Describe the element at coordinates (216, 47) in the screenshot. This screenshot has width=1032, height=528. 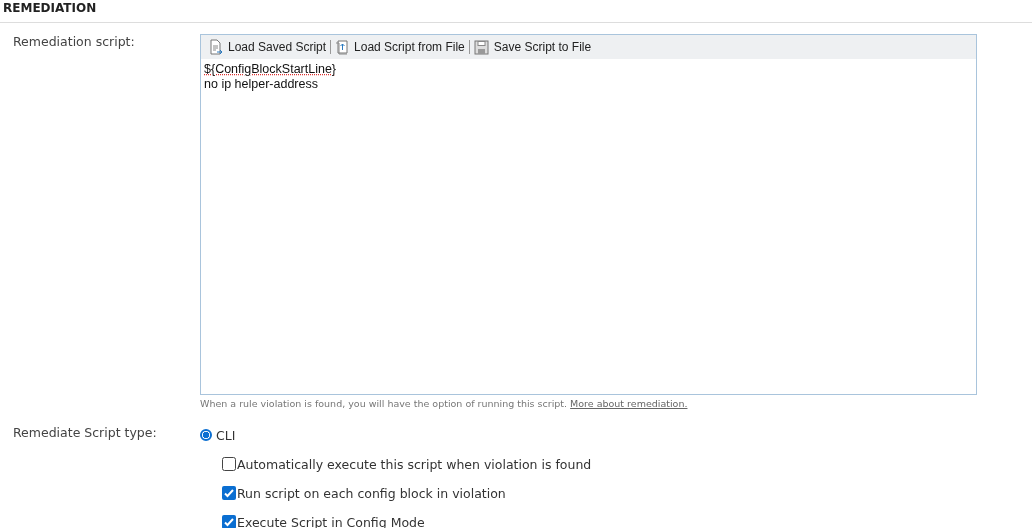
I see `document-icon` at that location.